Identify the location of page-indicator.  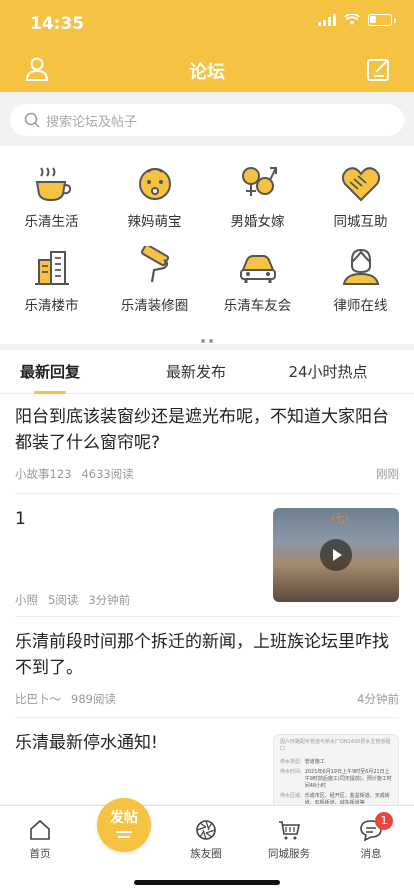
(207, 337).